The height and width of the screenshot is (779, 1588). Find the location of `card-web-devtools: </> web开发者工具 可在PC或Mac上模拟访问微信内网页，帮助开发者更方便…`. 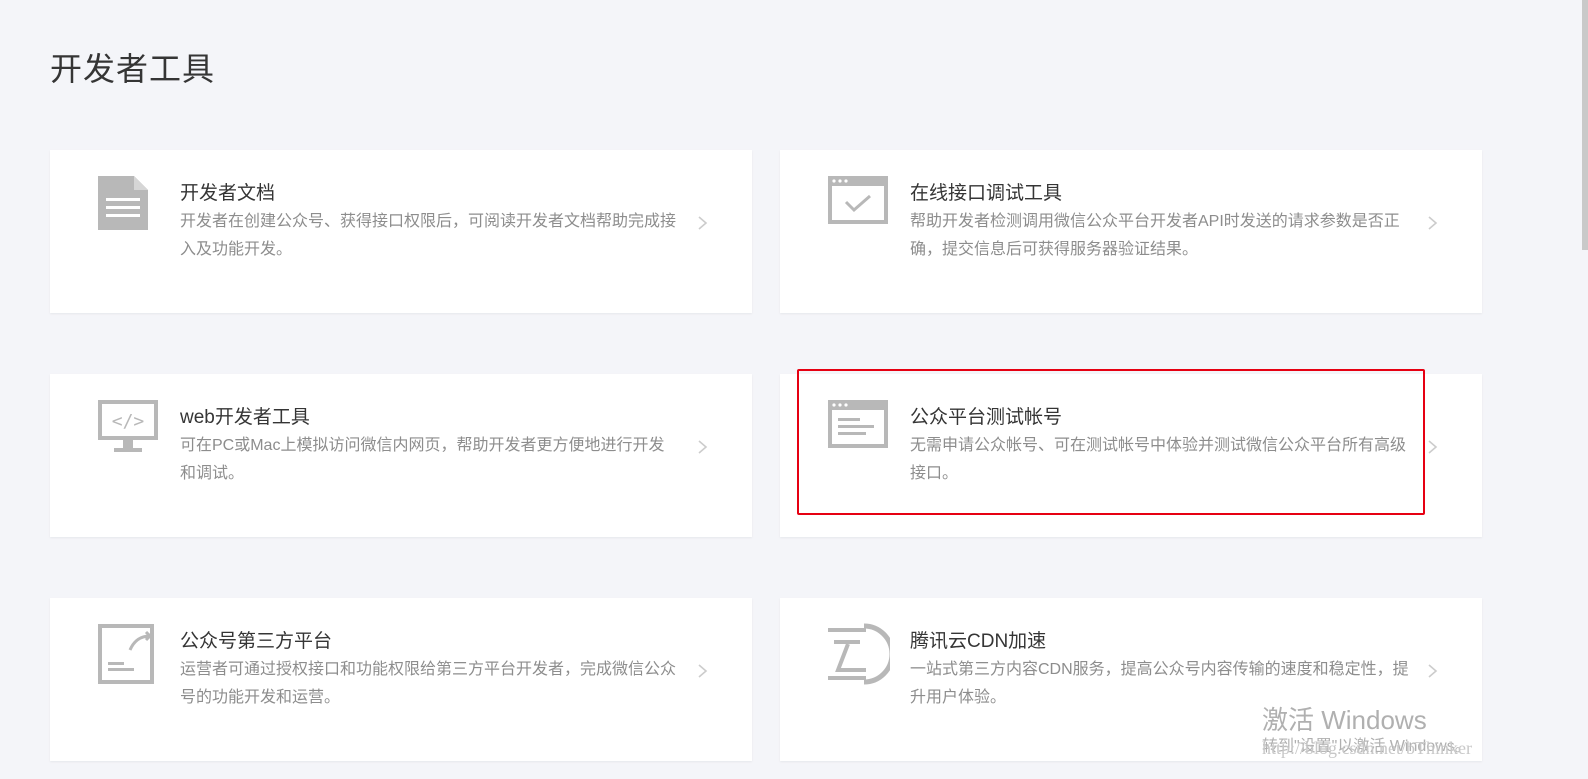

card-web-devtools: </> web开发者工具 可在PC或Mac上模拟访问微信内网页，帮助开发者更方便… is located at coordinates (401, 455).